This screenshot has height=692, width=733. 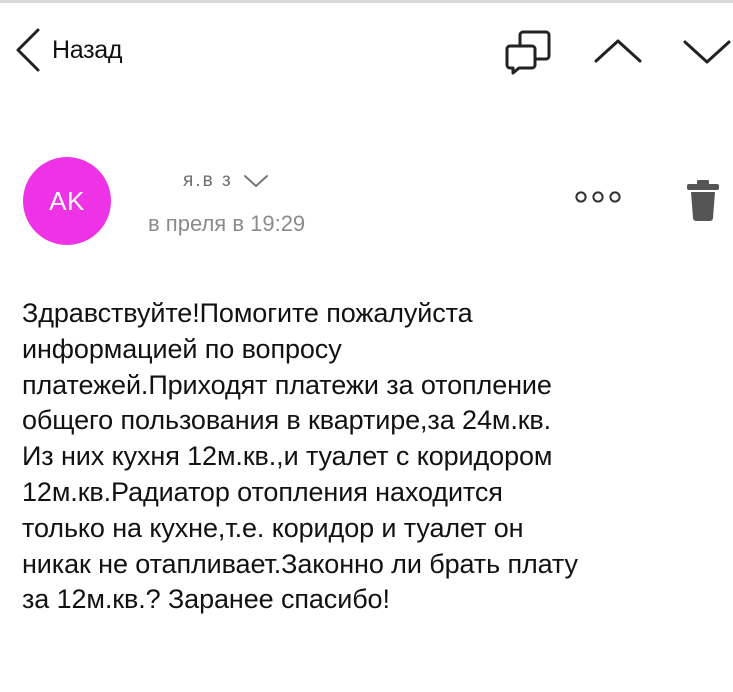 I want to click on more-options-icon, so click(x=598, y=197).